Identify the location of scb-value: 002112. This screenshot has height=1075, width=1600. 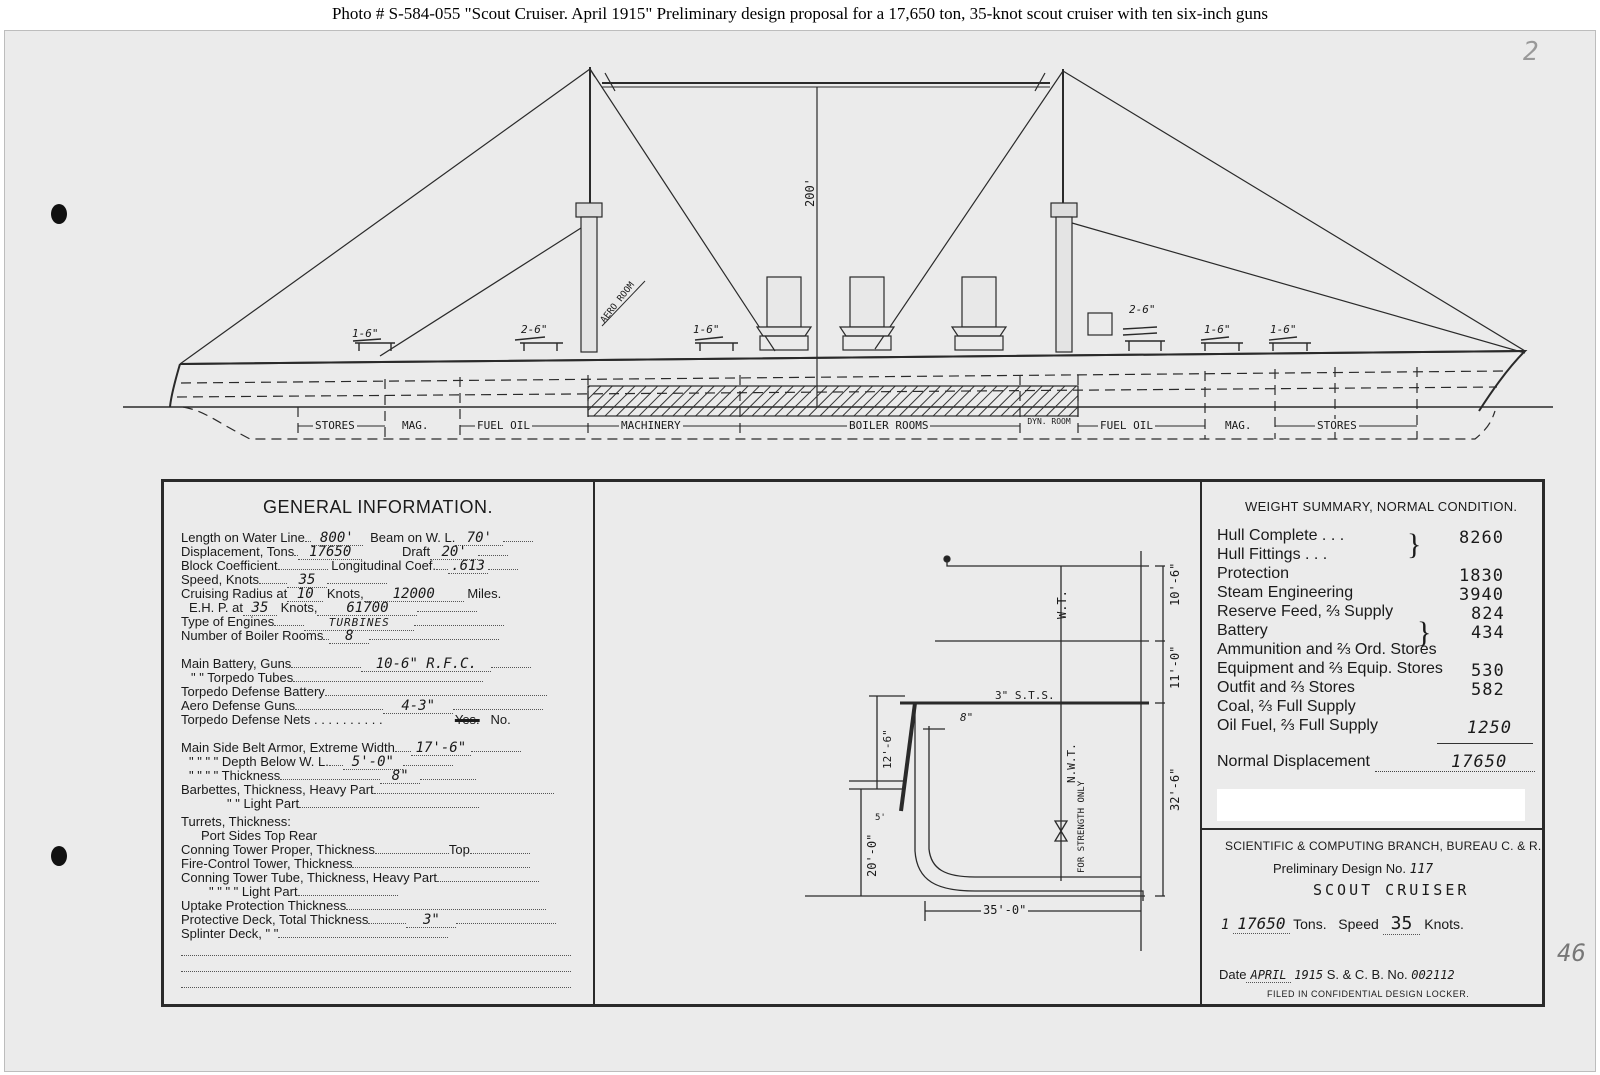
(1433, 975).